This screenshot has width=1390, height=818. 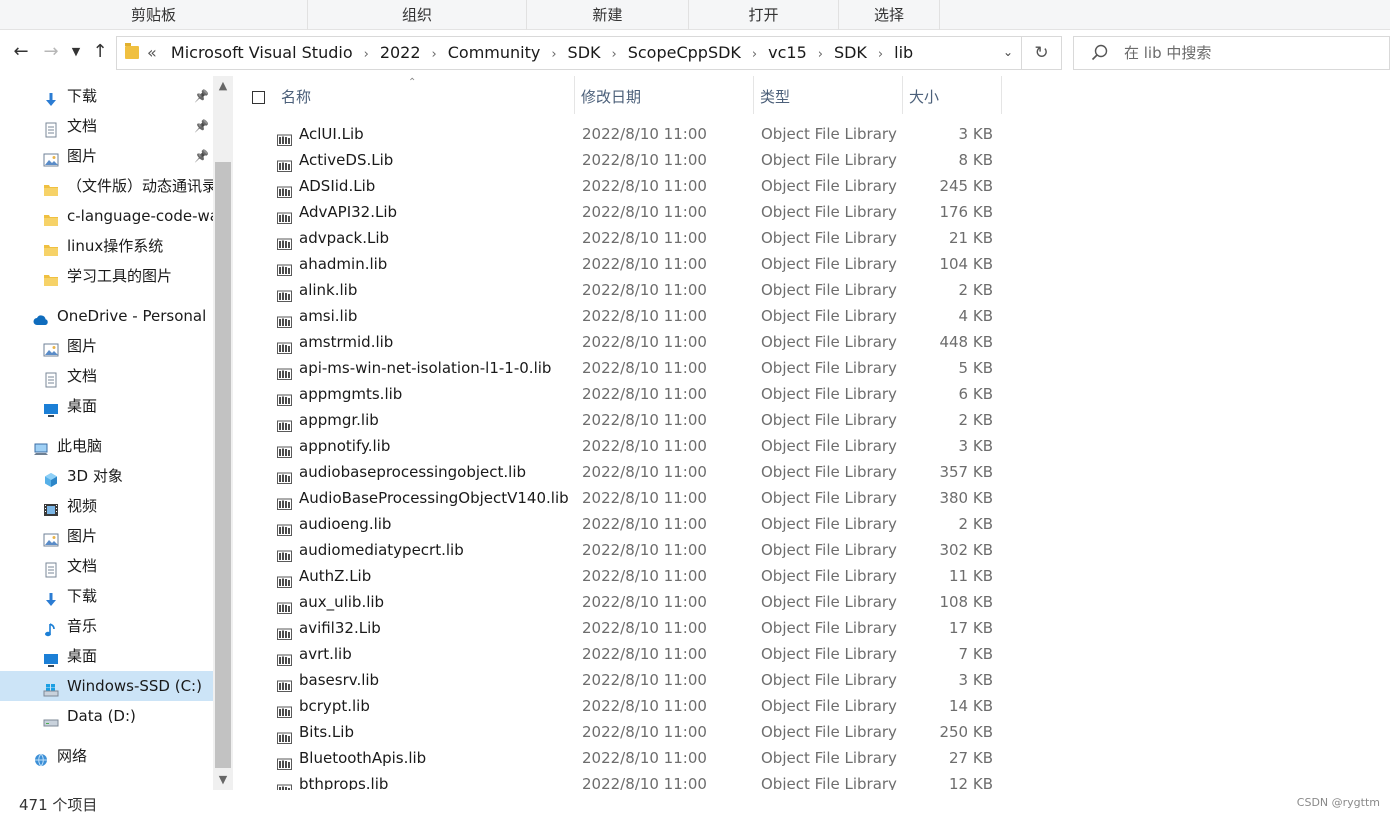 What do you see at coordinates (58, 805) in the screenshot?
I see `item-count: 471 个项目` at bounding box center [58, 805].